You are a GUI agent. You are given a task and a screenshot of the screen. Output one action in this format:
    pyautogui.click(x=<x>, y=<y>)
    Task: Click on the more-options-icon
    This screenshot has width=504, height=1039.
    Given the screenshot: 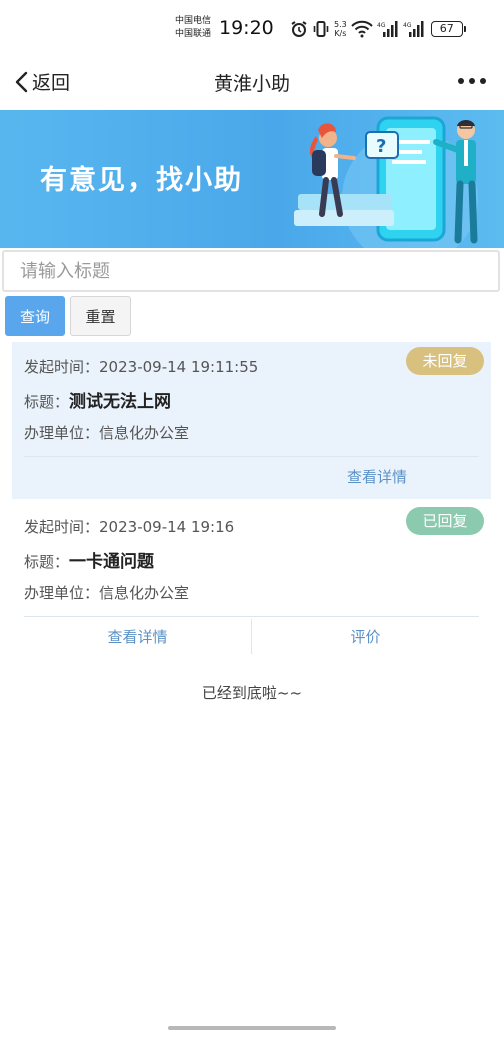 What is the action you would take?
    pyautogui.click(x=472, y=81)
    